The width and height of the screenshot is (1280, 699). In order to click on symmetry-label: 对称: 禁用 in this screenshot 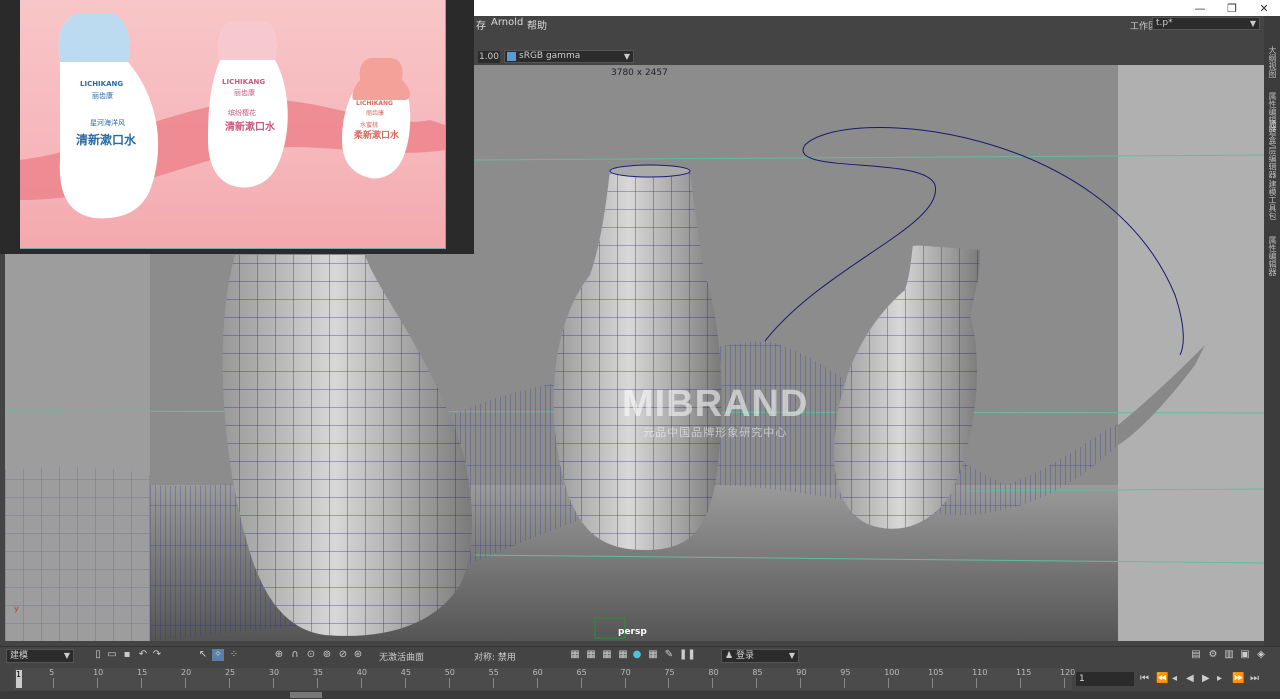, I will do `click(495, 656)`.